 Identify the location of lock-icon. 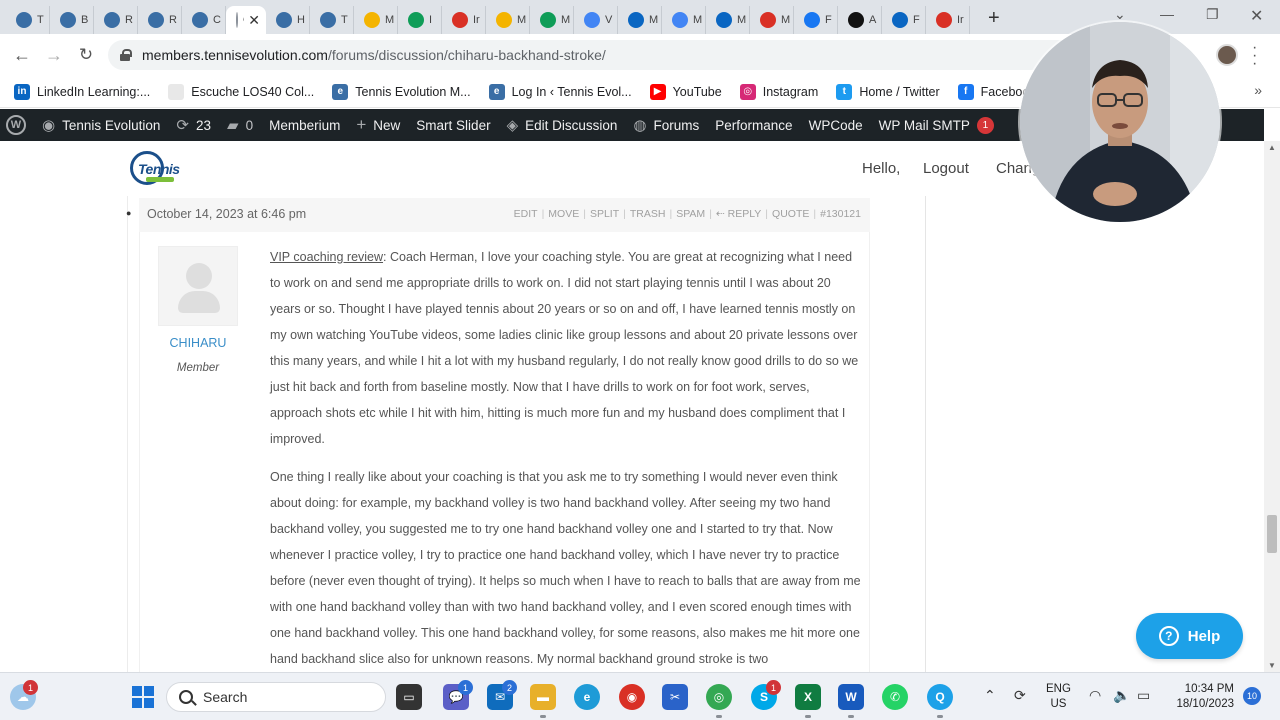
(126, 55).